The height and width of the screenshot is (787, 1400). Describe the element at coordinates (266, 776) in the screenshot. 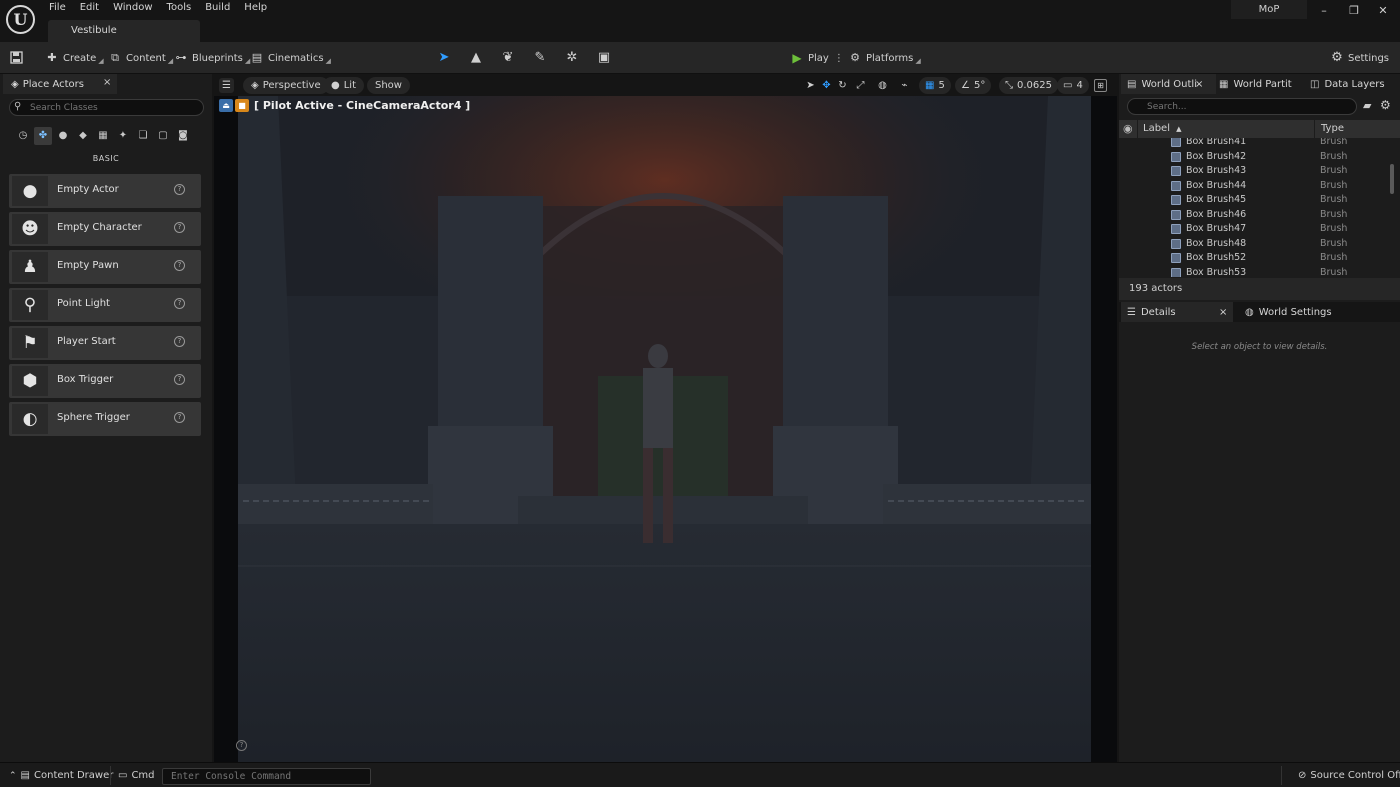

I see `console-command-input` at that location.